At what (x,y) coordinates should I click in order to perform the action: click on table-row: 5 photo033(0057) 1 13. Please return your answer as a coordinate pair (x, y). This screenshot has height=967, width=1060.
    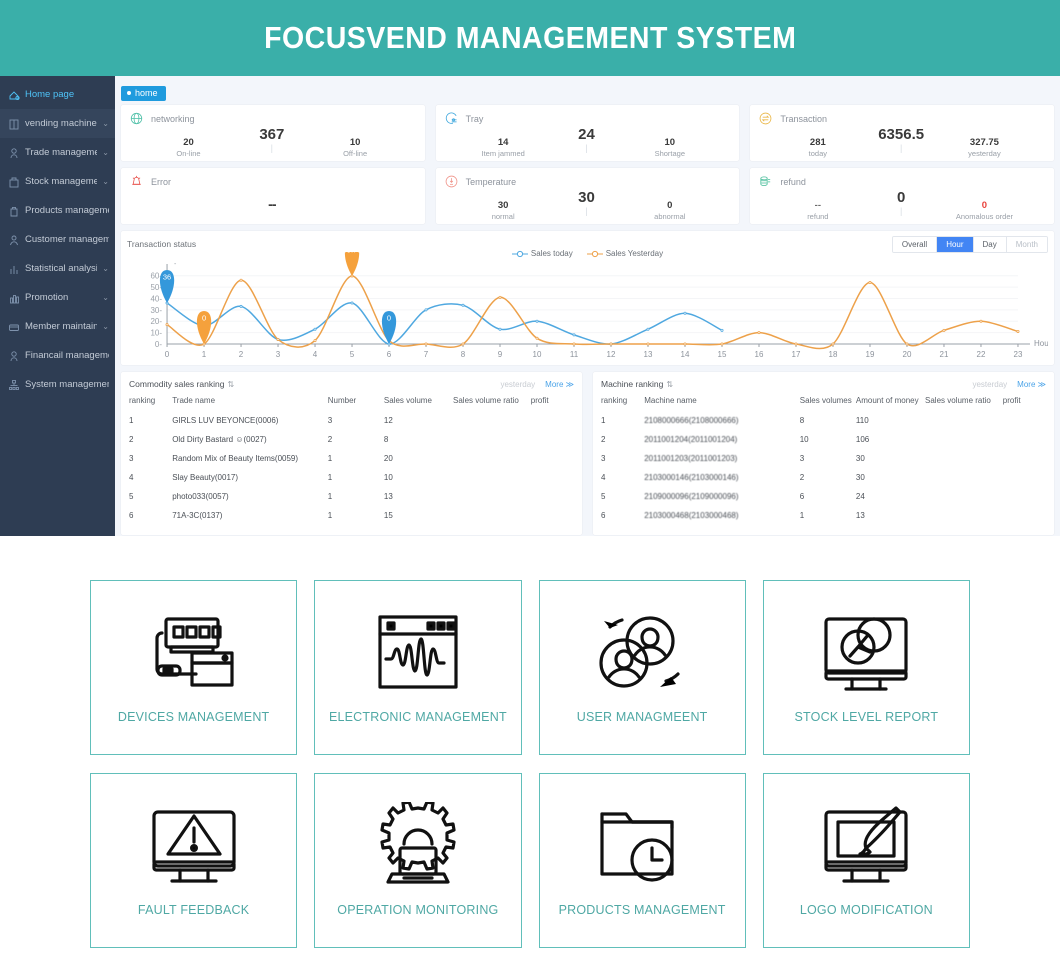
    Looking at the image, I should click on (351, 496).